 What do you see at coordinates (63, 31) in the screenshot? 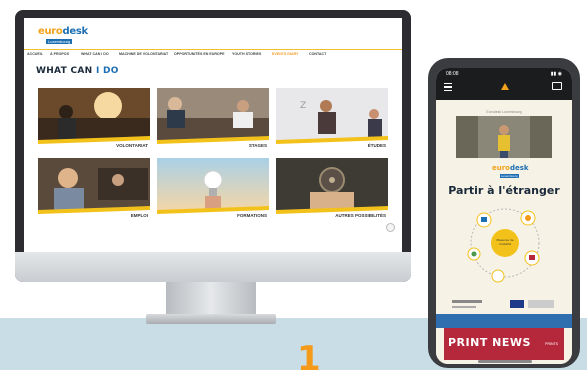
I see `site-logo: eurodesk` at bounding box center [63, 31].